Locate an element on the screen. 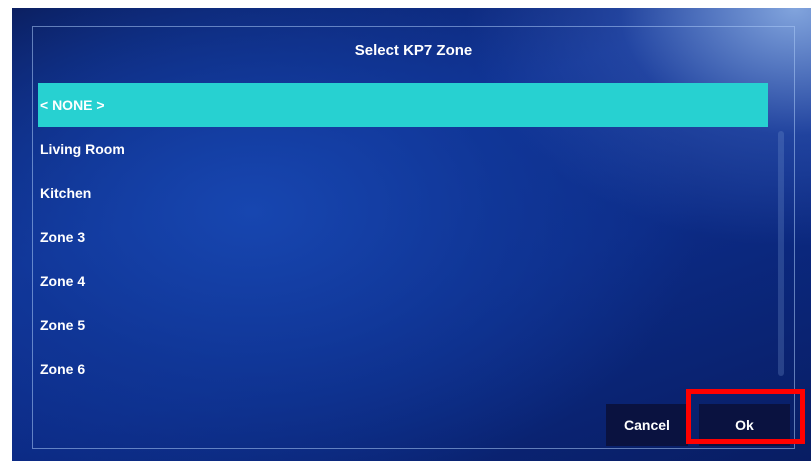 The width and height of the screenshot is (811, 461). zone-list-item-none: < NONE > is located at coordinates (403, 105).